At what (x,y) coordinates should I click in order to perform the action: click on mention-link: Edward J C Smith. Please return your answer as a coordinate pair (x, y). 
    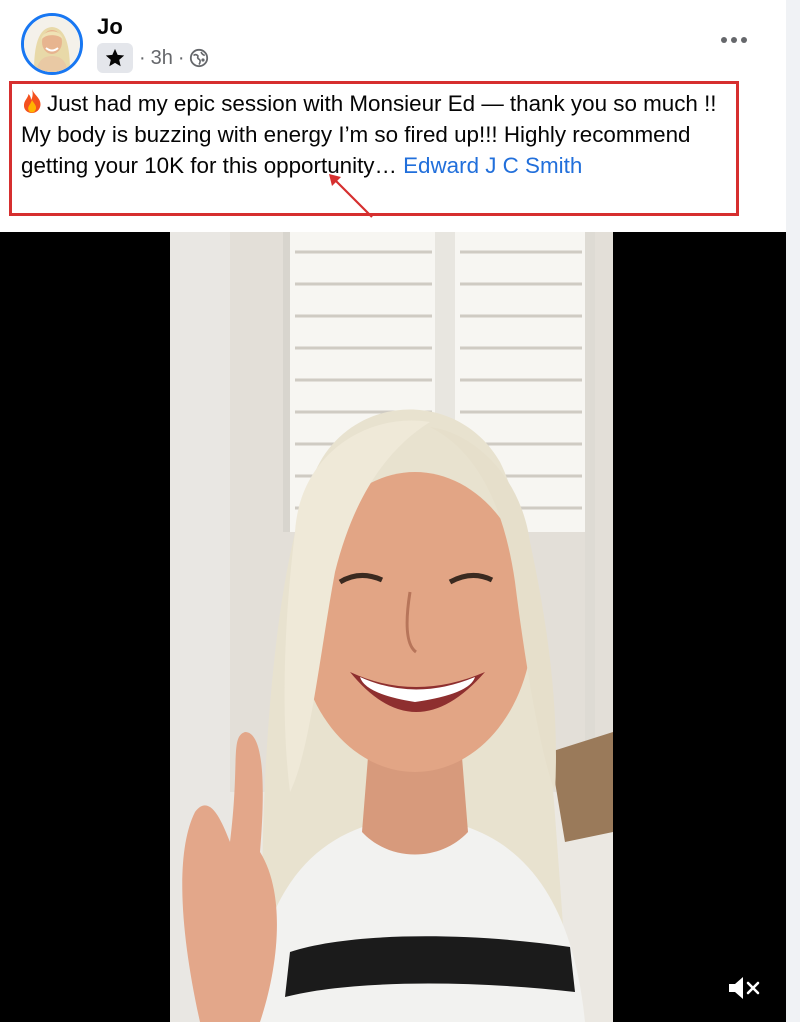
    Looking at the image, I should click on (492, 165).